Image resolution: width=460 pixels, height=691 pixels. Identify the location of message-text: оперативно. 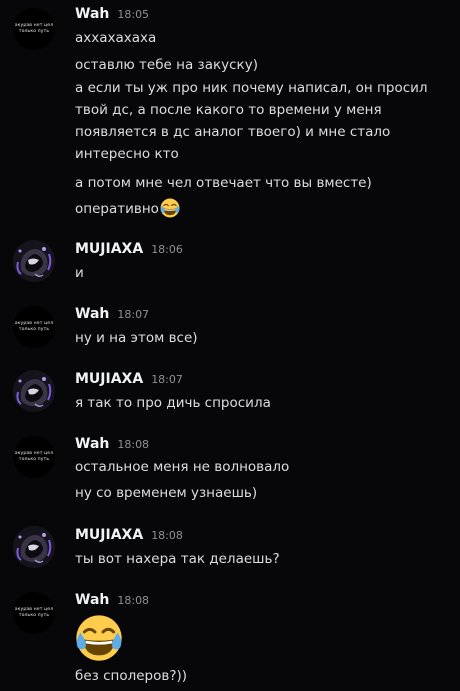
(117, 209).